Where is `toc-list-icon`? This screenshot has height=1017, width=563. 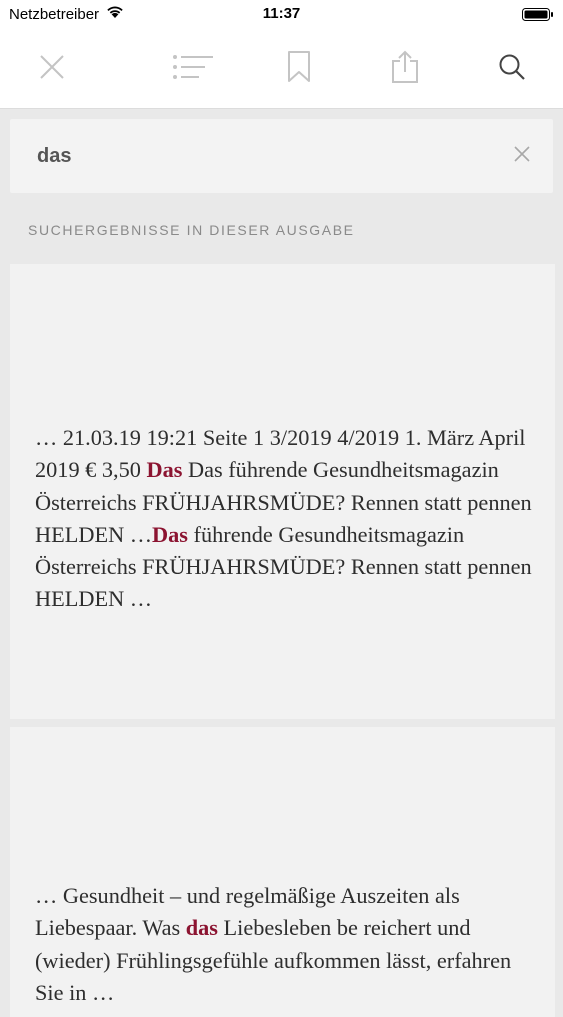
toc-list-icon is located at coordinates (193, 69).